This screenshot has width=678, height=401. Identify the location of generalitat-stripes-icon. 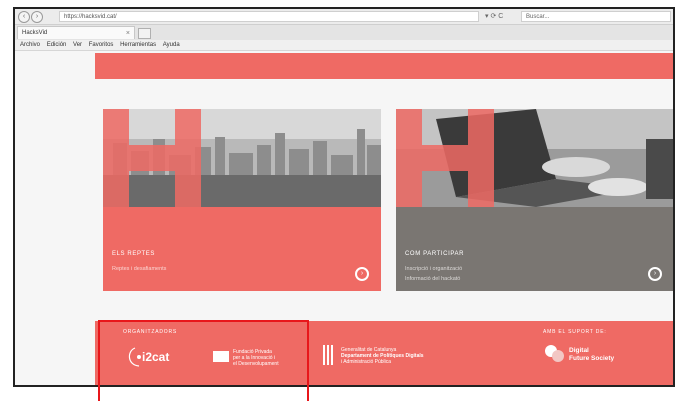
(328, 355).